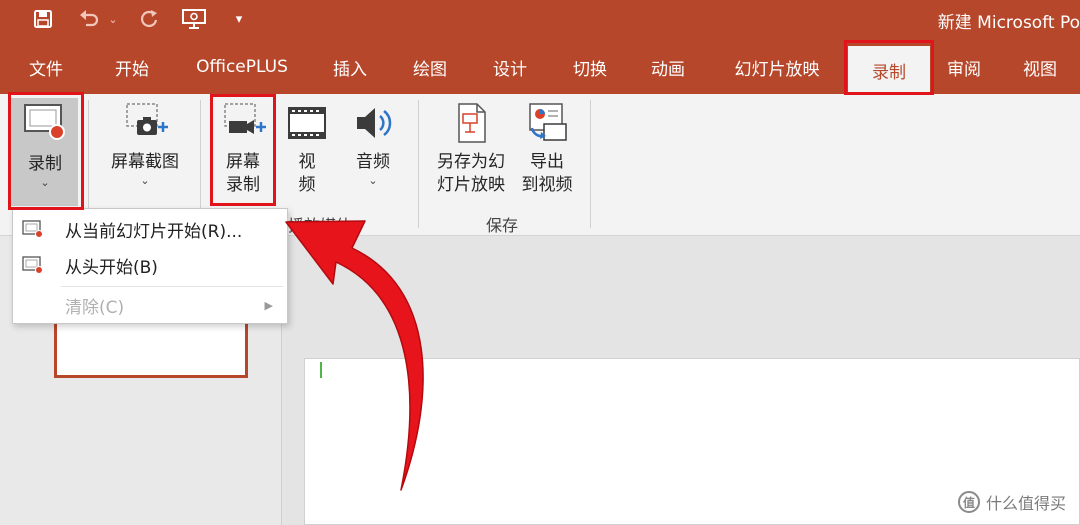 Image resolution: width=1080 pixels, height=525 pixels. I want to click on speaker-icon, so click(373, 126).